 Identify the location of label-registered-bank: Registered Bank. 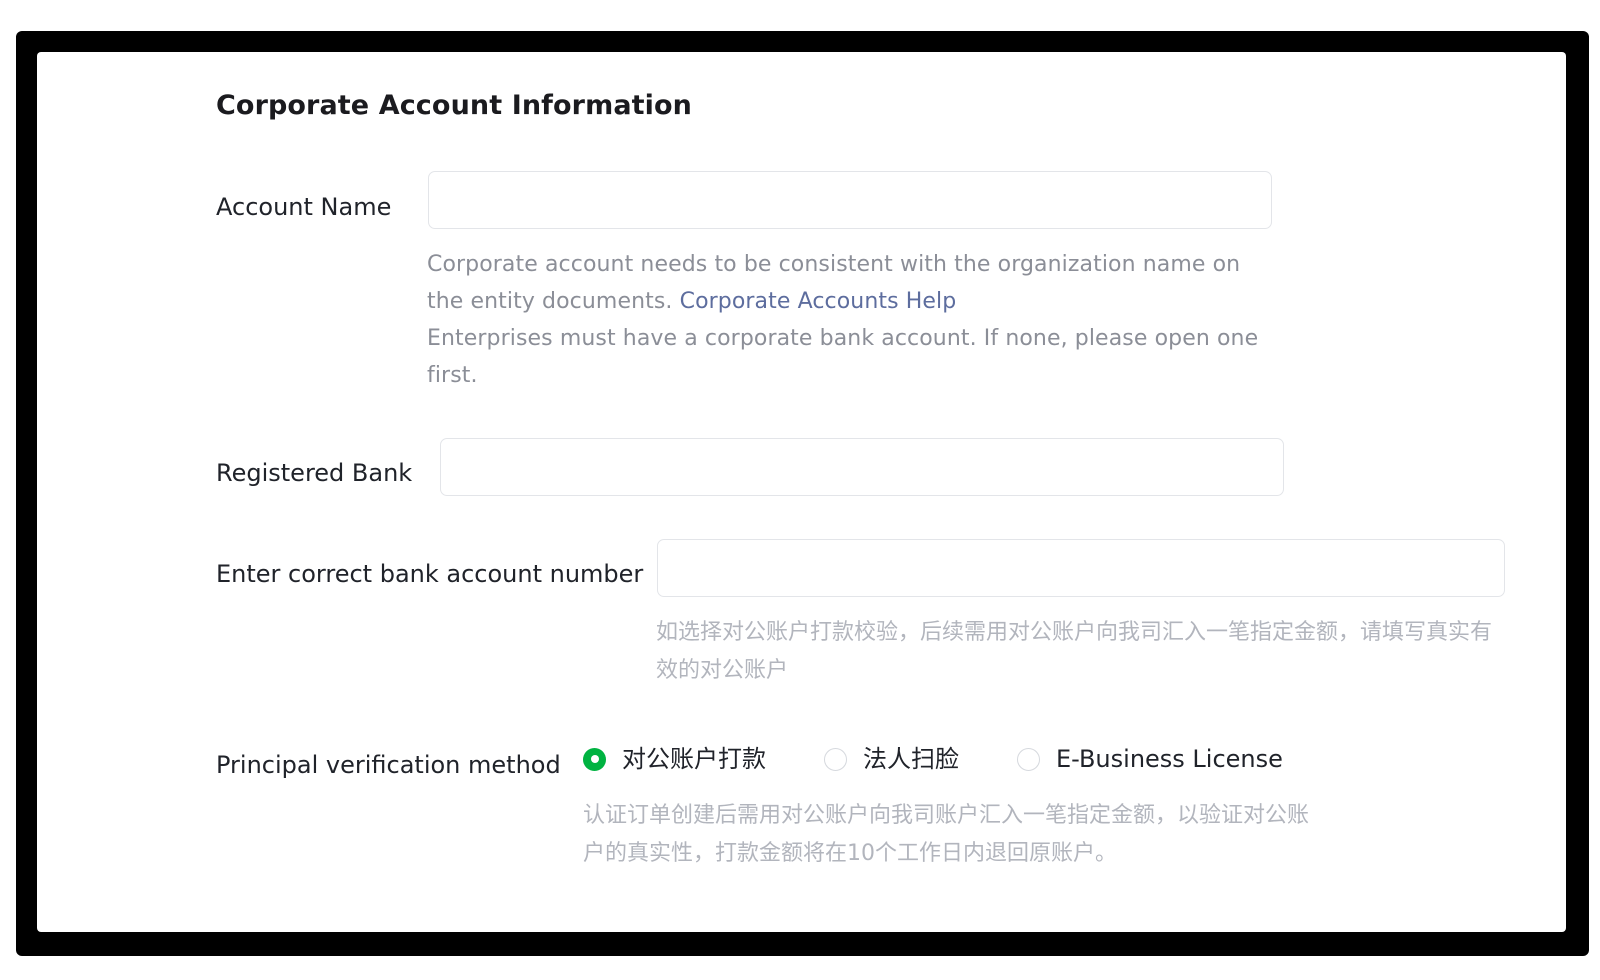
(314, 473).